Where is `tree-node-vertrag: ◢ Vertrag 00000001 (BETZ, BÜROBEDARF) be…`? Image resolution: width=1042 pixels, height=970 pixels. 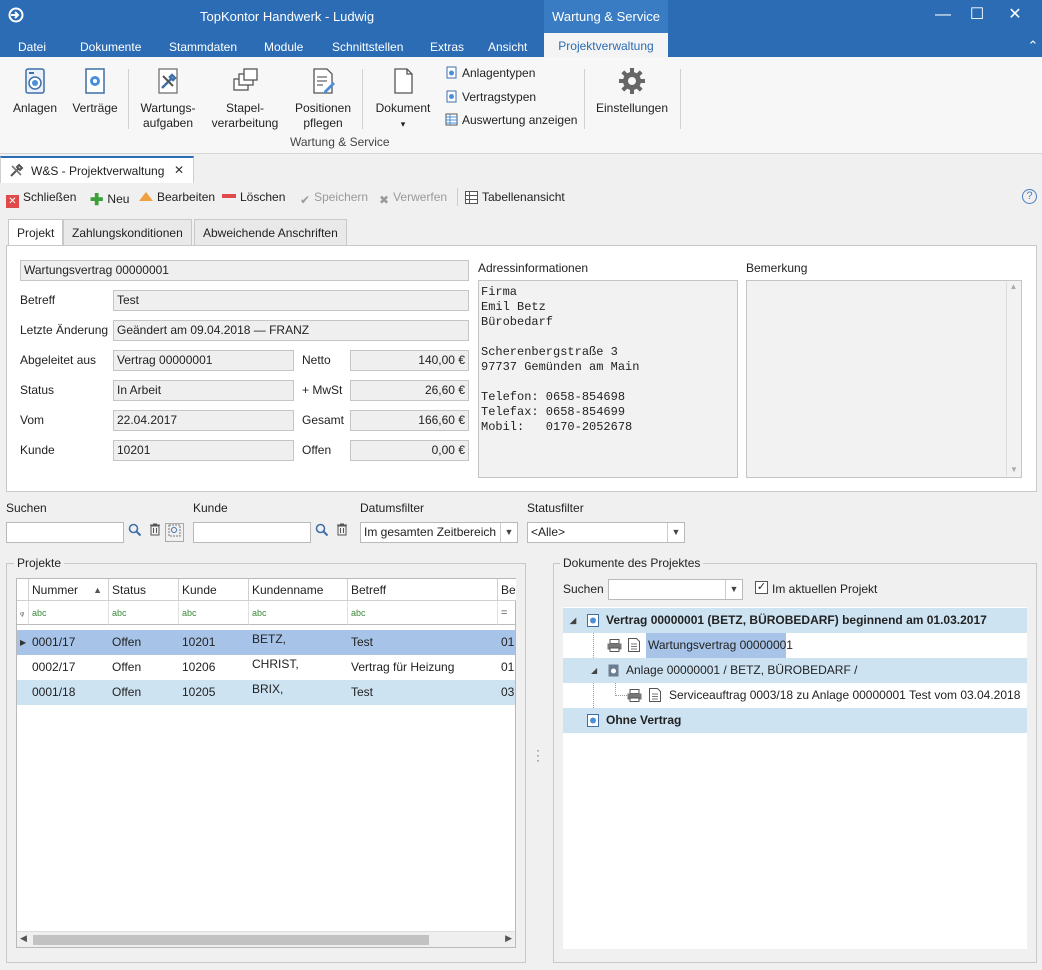 tree-node-vertrag: ◢ Vertrag 00000001 (BETZ, BÜROBEDARF) be… is located at coordinates (795, 620).